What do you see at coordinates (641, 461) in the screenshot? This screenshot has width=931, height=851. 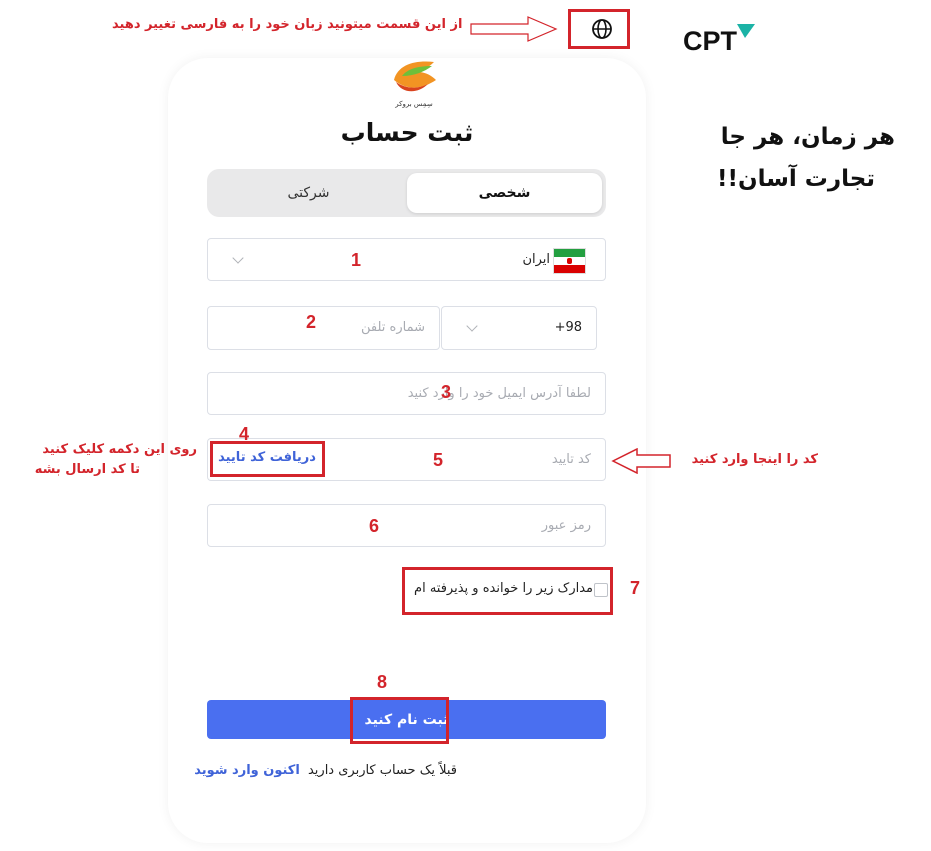 I see `arrow-left-annotation` at bounding box center [641, 461].